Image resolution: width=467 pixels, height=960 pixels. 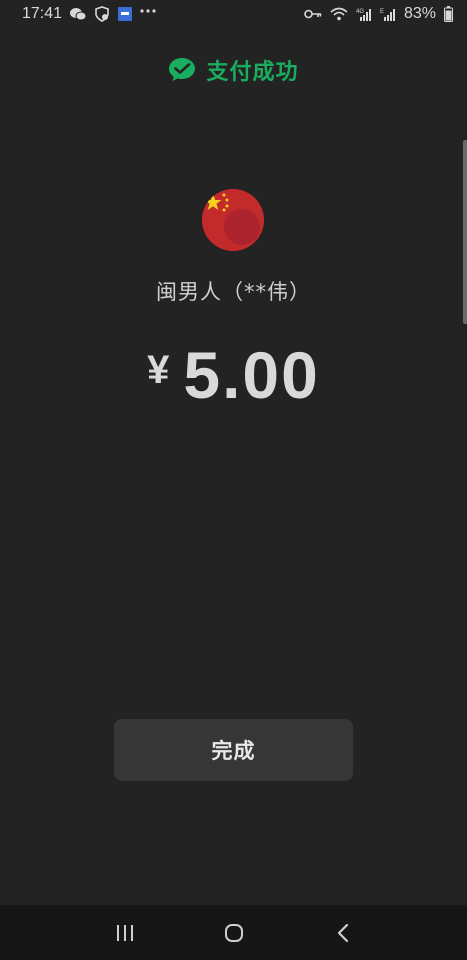 What do you see at coordinates (419, 13) in the screenshot?
I see `battery-percent: 83%` at bounding box center [419, 13].